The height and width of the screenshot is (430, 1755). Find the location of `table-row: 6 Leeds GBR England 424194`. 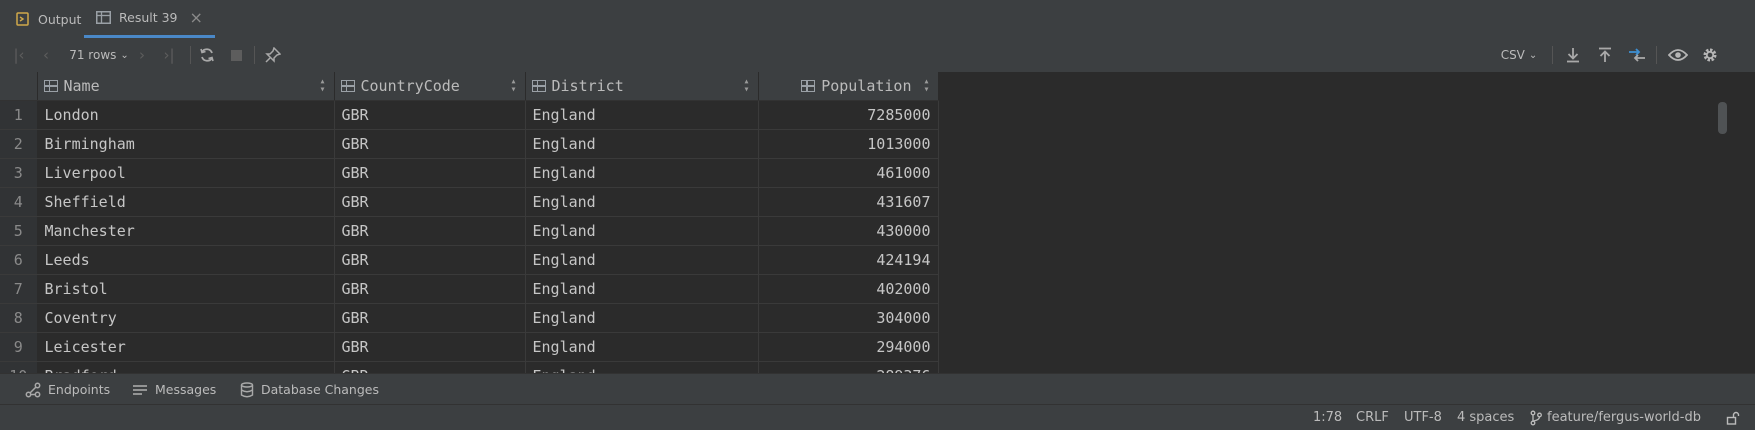

table-row: 6 Leeds GBR England 424194 is located at coordinates (469, 260).